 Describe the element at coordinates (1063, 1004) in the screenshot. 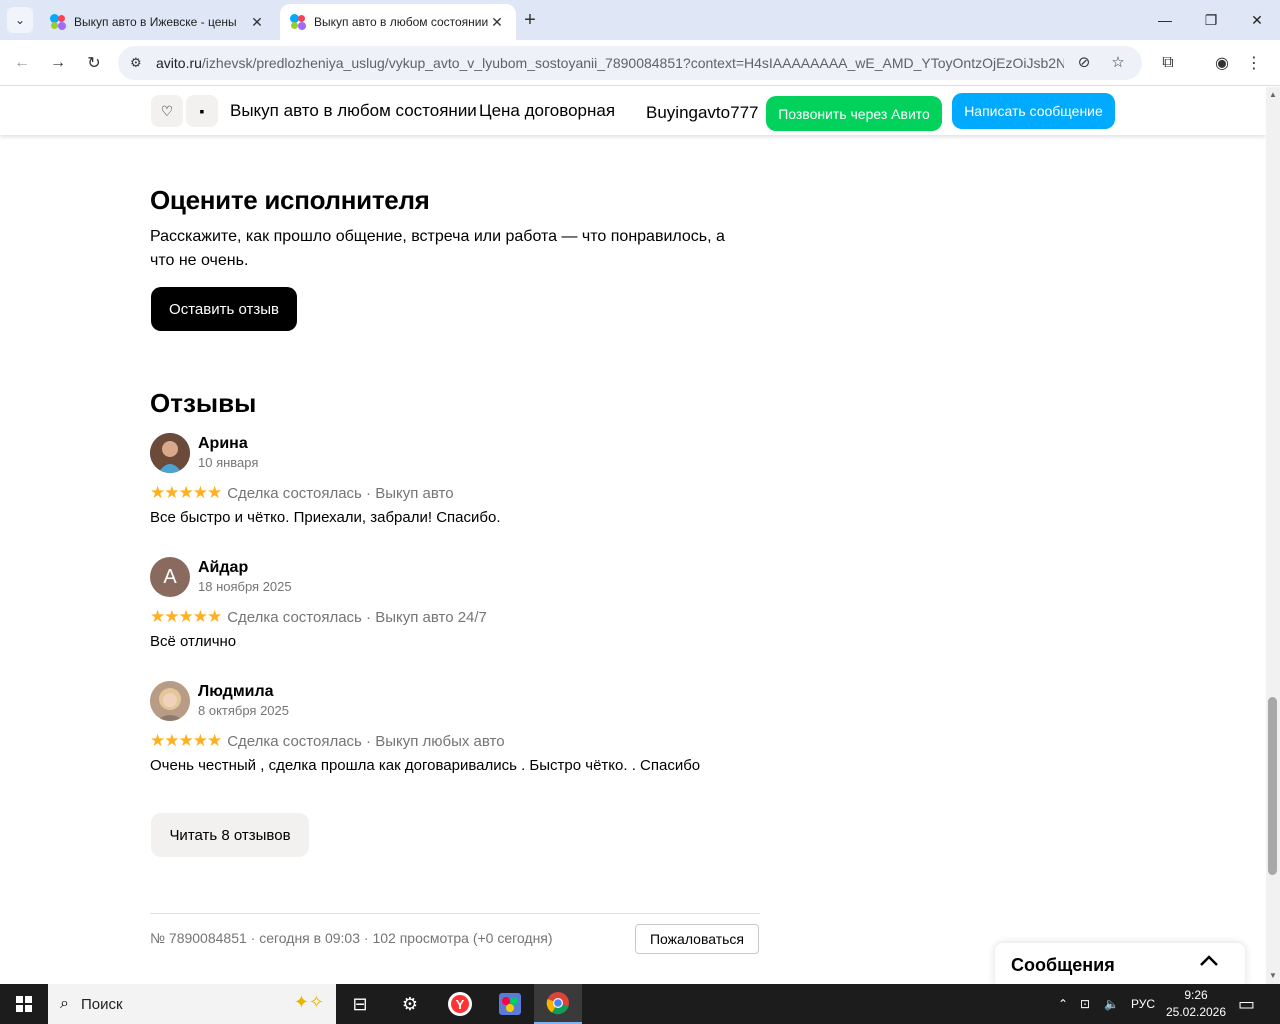

I see `tray-chevron-icon: ⌃` at that location.